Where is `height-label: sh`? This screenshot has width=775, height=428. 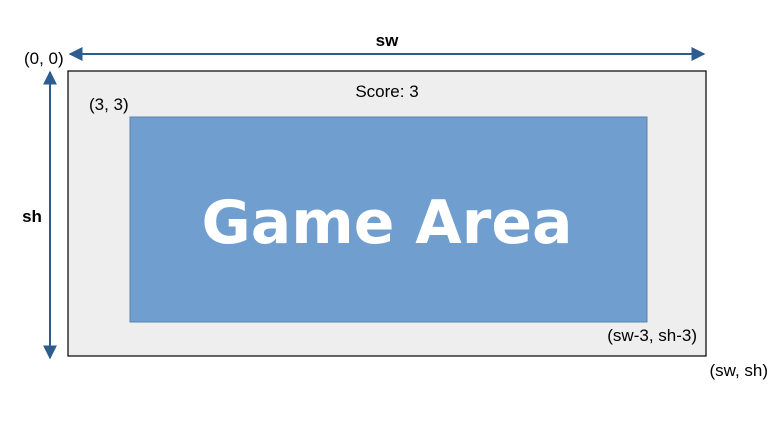
height-label: sh is located at coordinates (32, 216).